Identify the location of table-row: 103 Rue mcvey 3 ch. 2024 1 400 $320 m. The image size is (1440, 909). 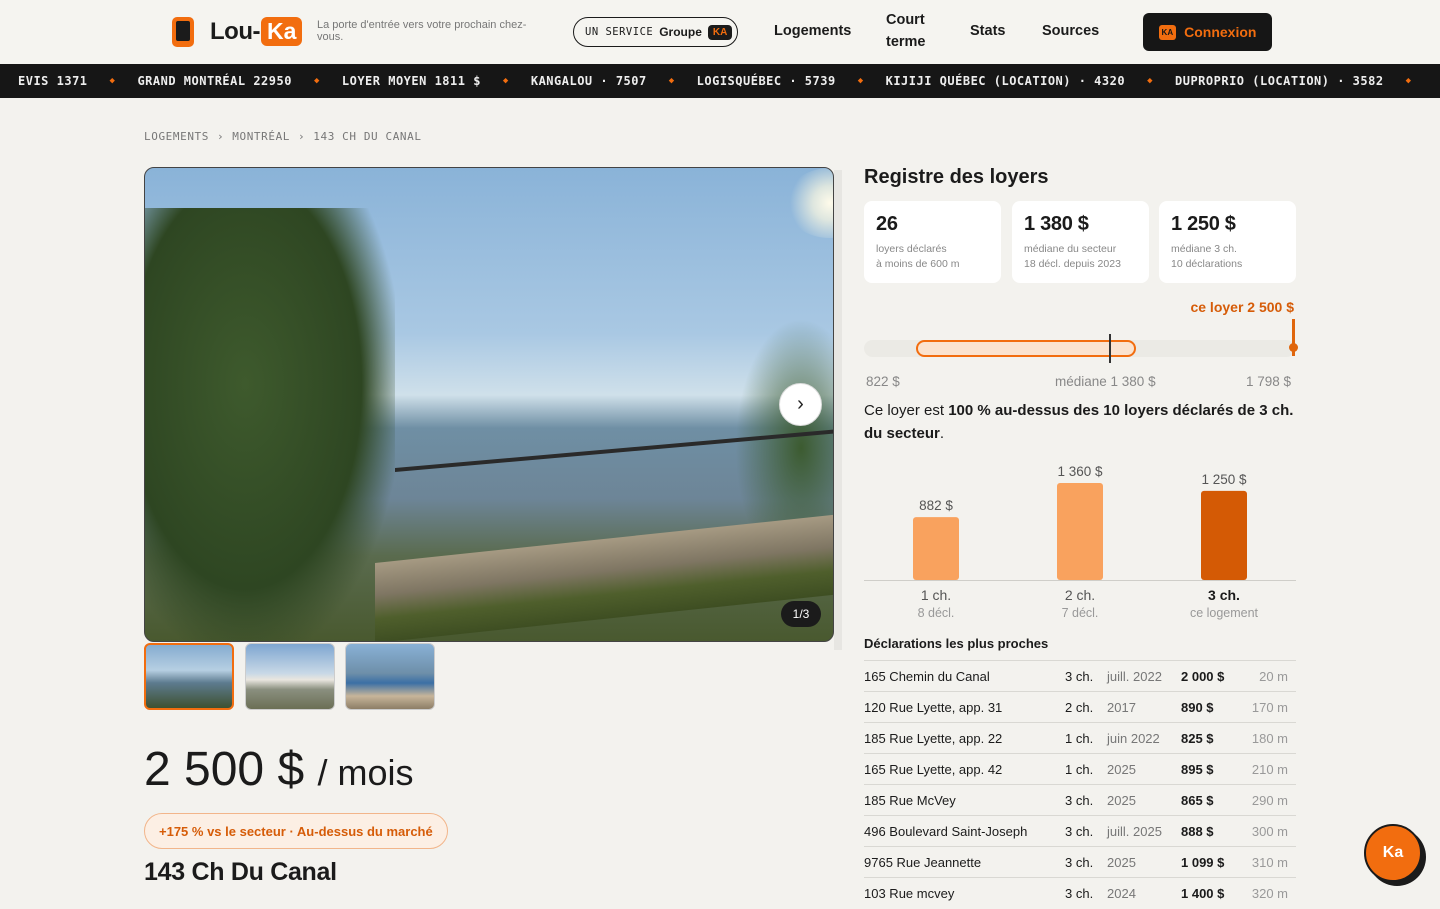
(1080, 893).